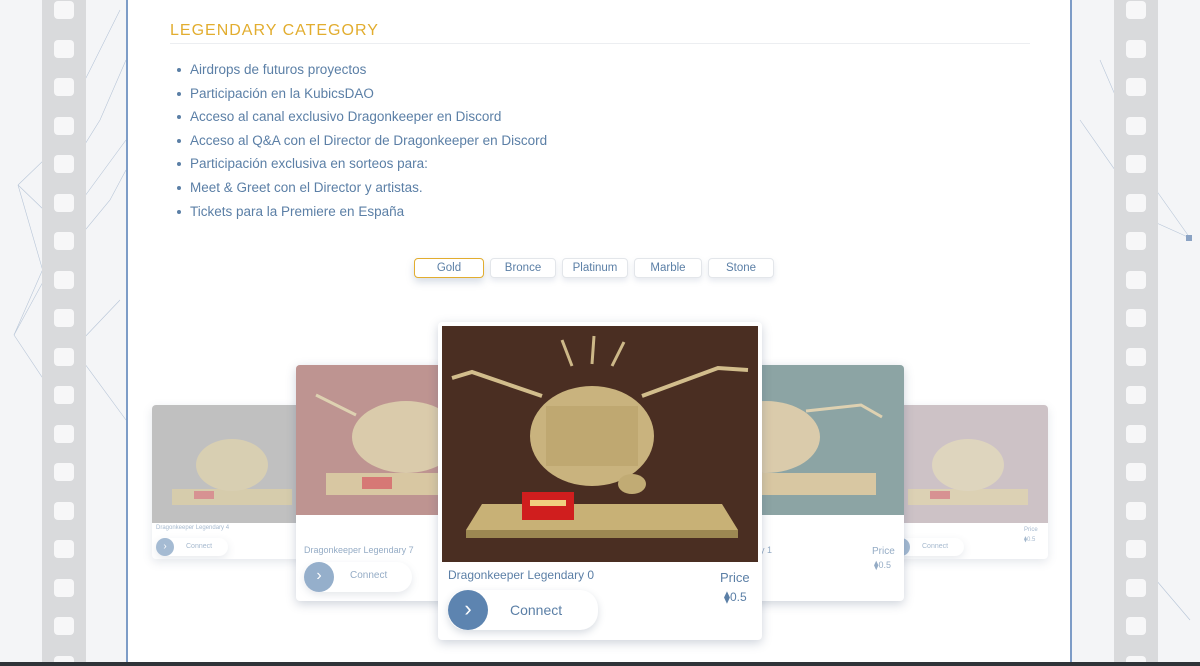 This screenshot has height=666, width=1200. Describe the element at coordinates (521, 575) in the screenshot. I see `nft-name: Dragonkeeper Legendary 0` at that location.